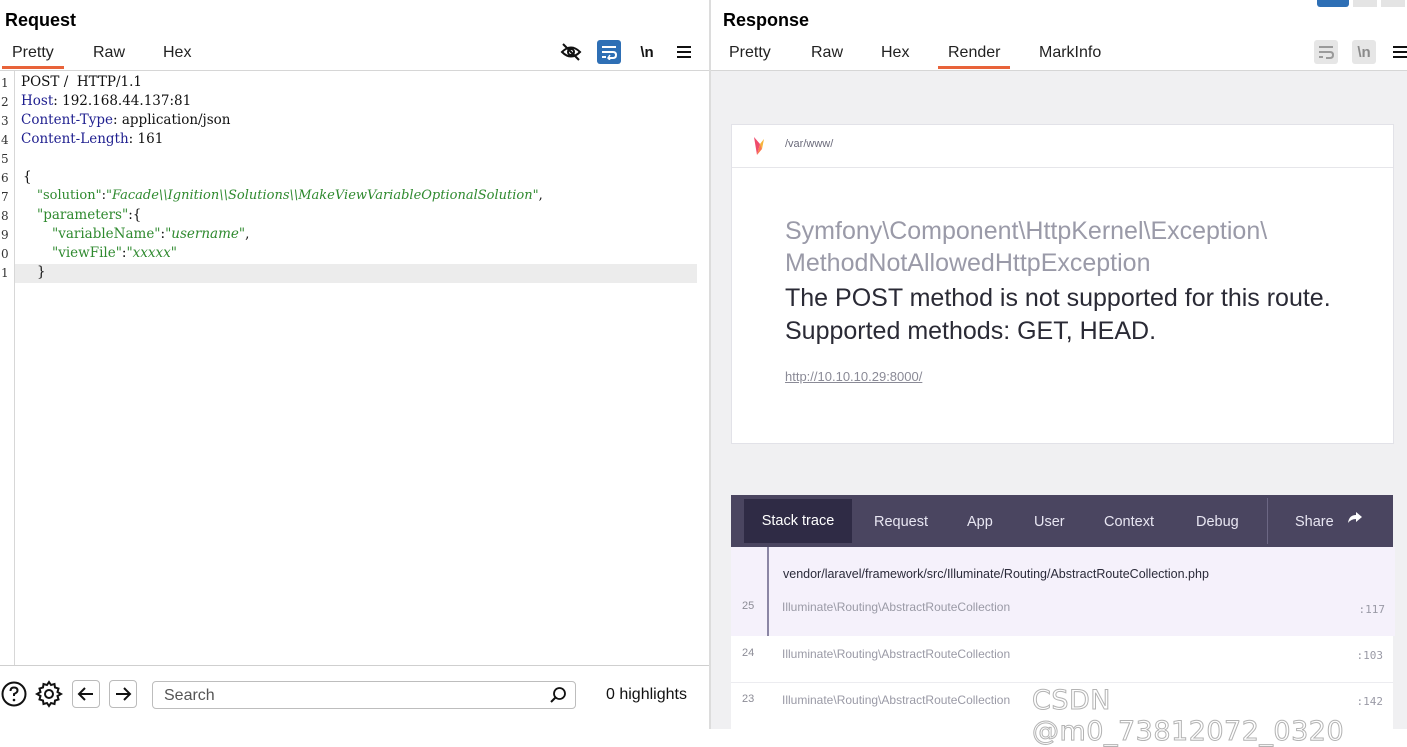 Image resolution: width=1407 pixels, height=747 pixels. Describe the element at coordinates (67, 120) in the screenshot. I see `header-key: Content-Type` at that location.